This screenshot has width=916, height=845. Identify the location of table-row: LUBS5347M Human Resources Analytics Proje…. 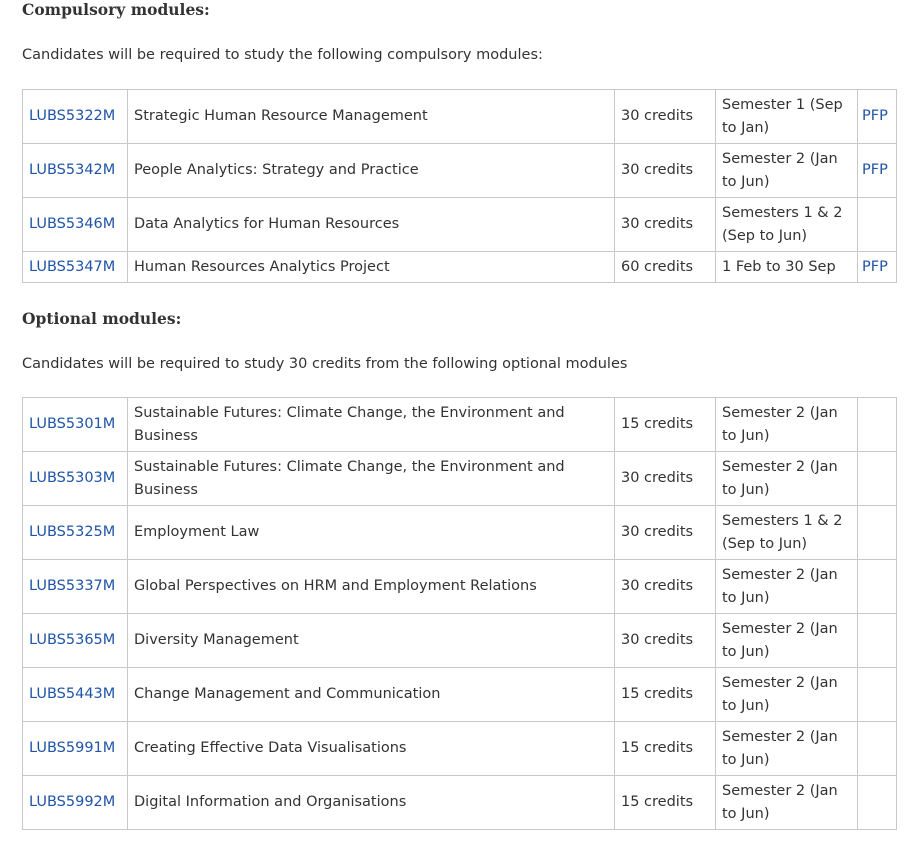
(459, 267).